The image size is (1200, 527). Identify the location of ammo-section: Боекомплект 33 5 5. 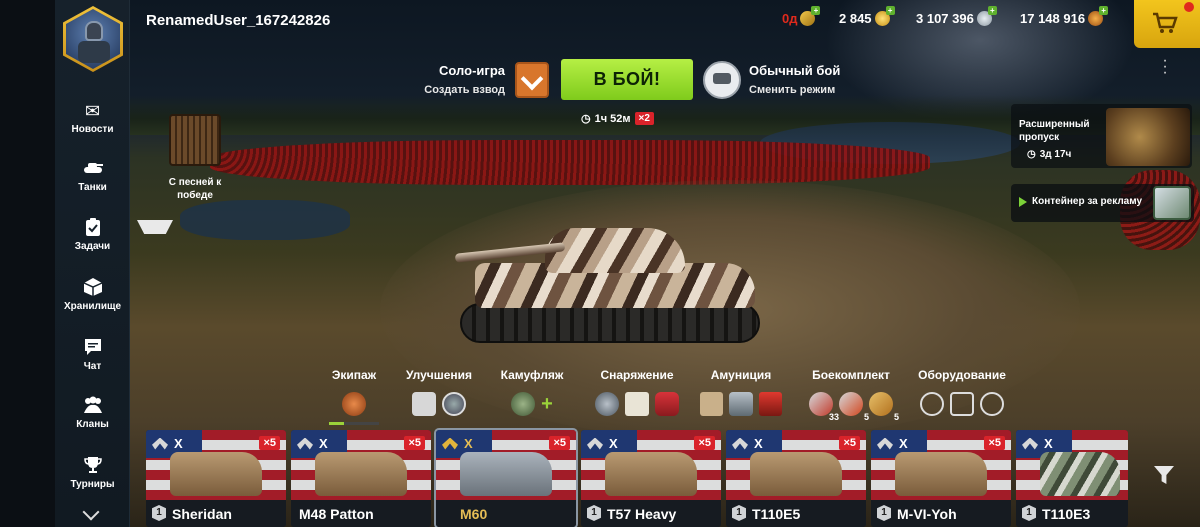
(852, 395).